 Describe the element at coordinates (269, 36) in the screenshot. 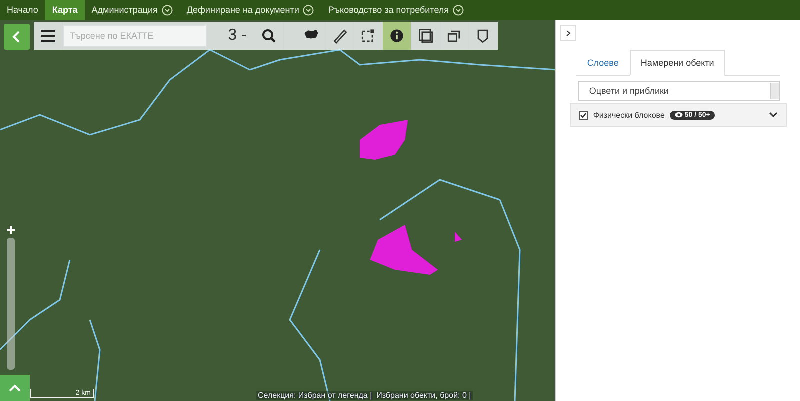

I see `search-icon` at that location.